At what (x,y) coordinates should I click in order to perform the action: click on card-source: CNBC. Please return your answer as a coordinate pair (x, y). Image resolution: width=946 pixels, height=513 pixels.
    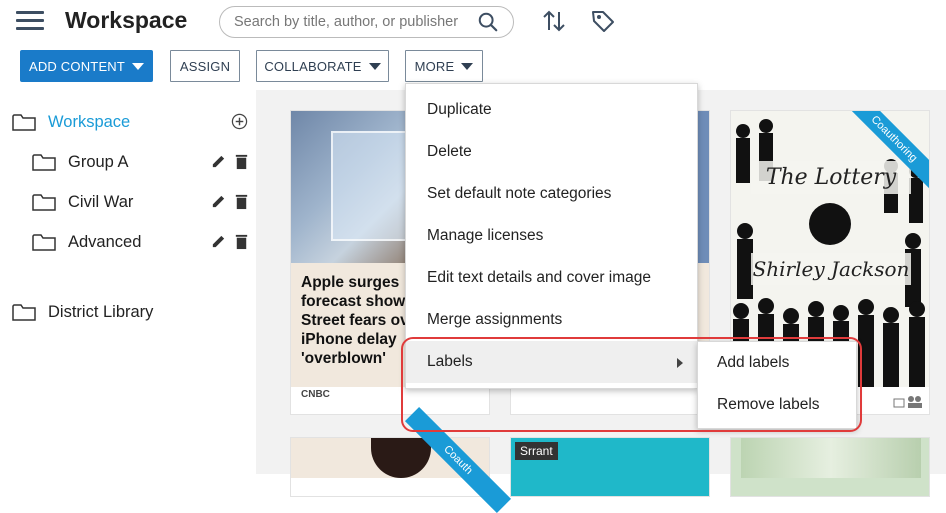
    Looking at the image, I should click on (315, 394).